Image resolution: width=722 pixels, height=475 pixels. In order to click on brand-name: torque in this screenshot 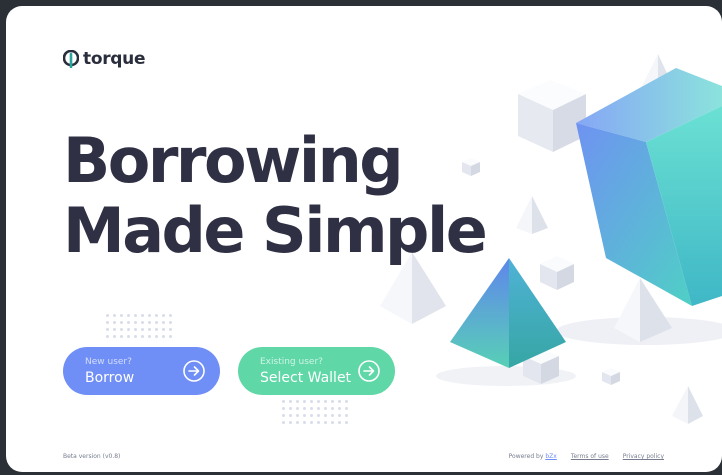, I will do `click(114, 59)`.